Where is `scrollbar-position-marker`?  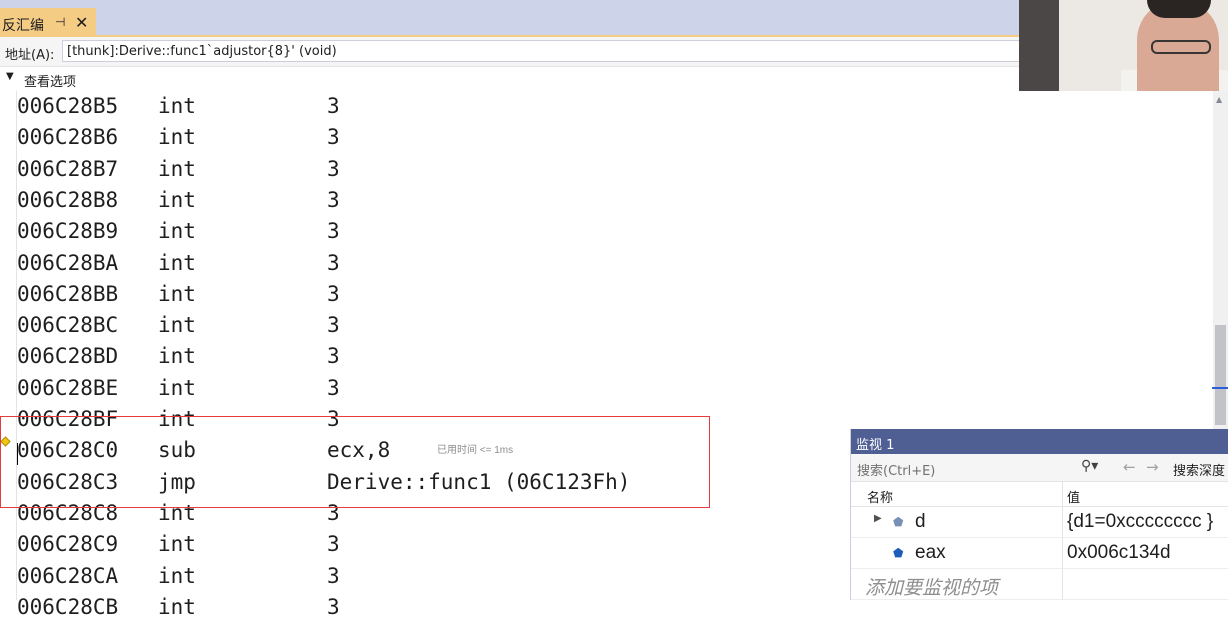
scrollbar-position-marker is located at coordinates (1220, 388).